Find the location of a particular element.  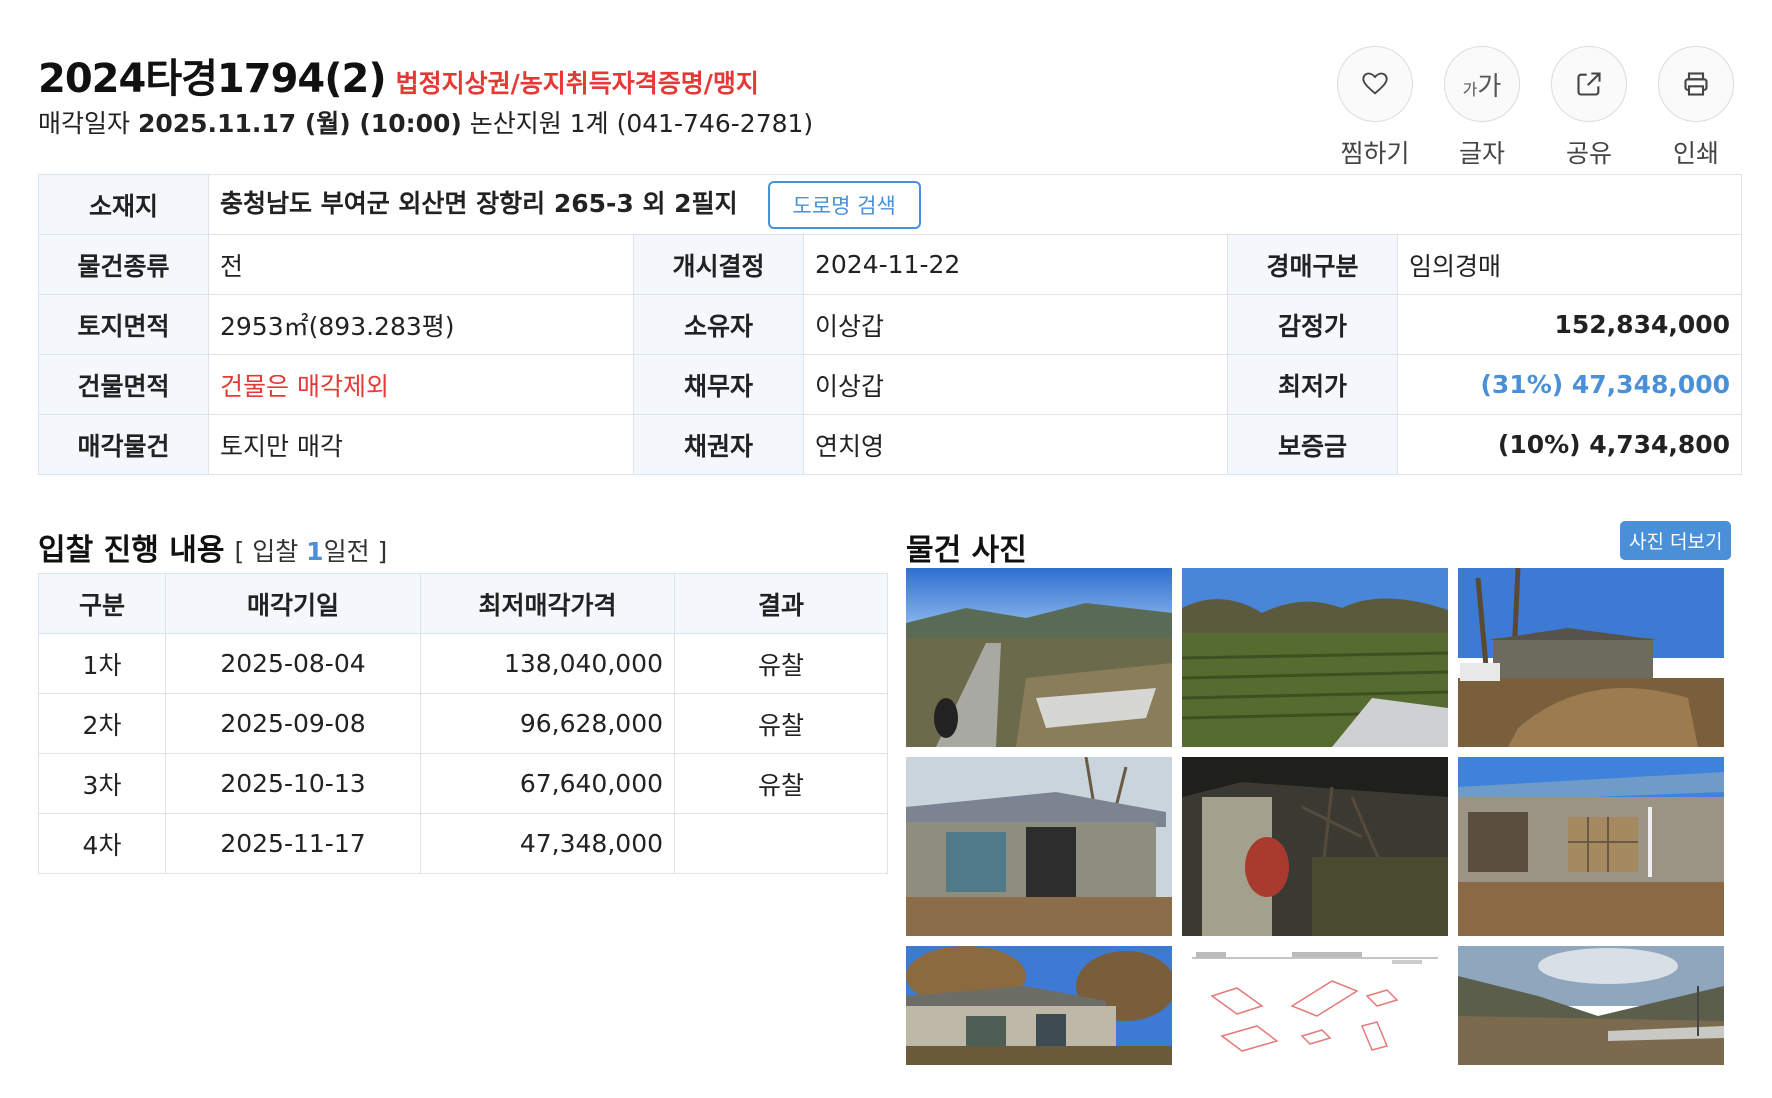

house-shed-photo is located at coordinates (1039, 846).